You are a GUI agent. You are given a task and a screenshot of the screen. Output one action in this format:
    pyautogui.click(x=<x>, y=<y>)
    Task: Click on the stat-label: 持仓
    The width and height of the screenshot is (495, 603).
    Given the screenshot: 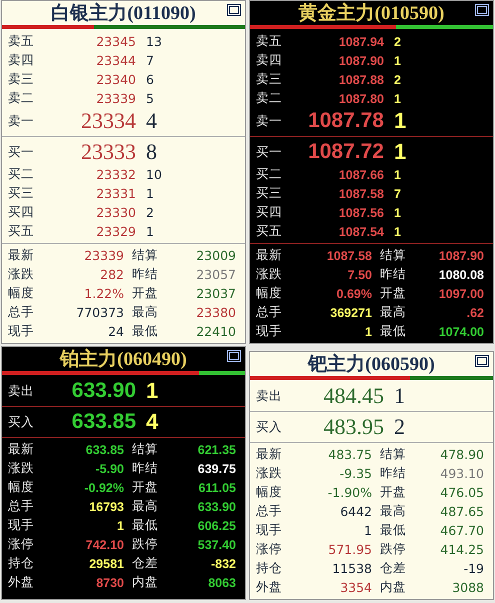 What is the action you would take?
    pyautogui.click(x=21, y=563)
    